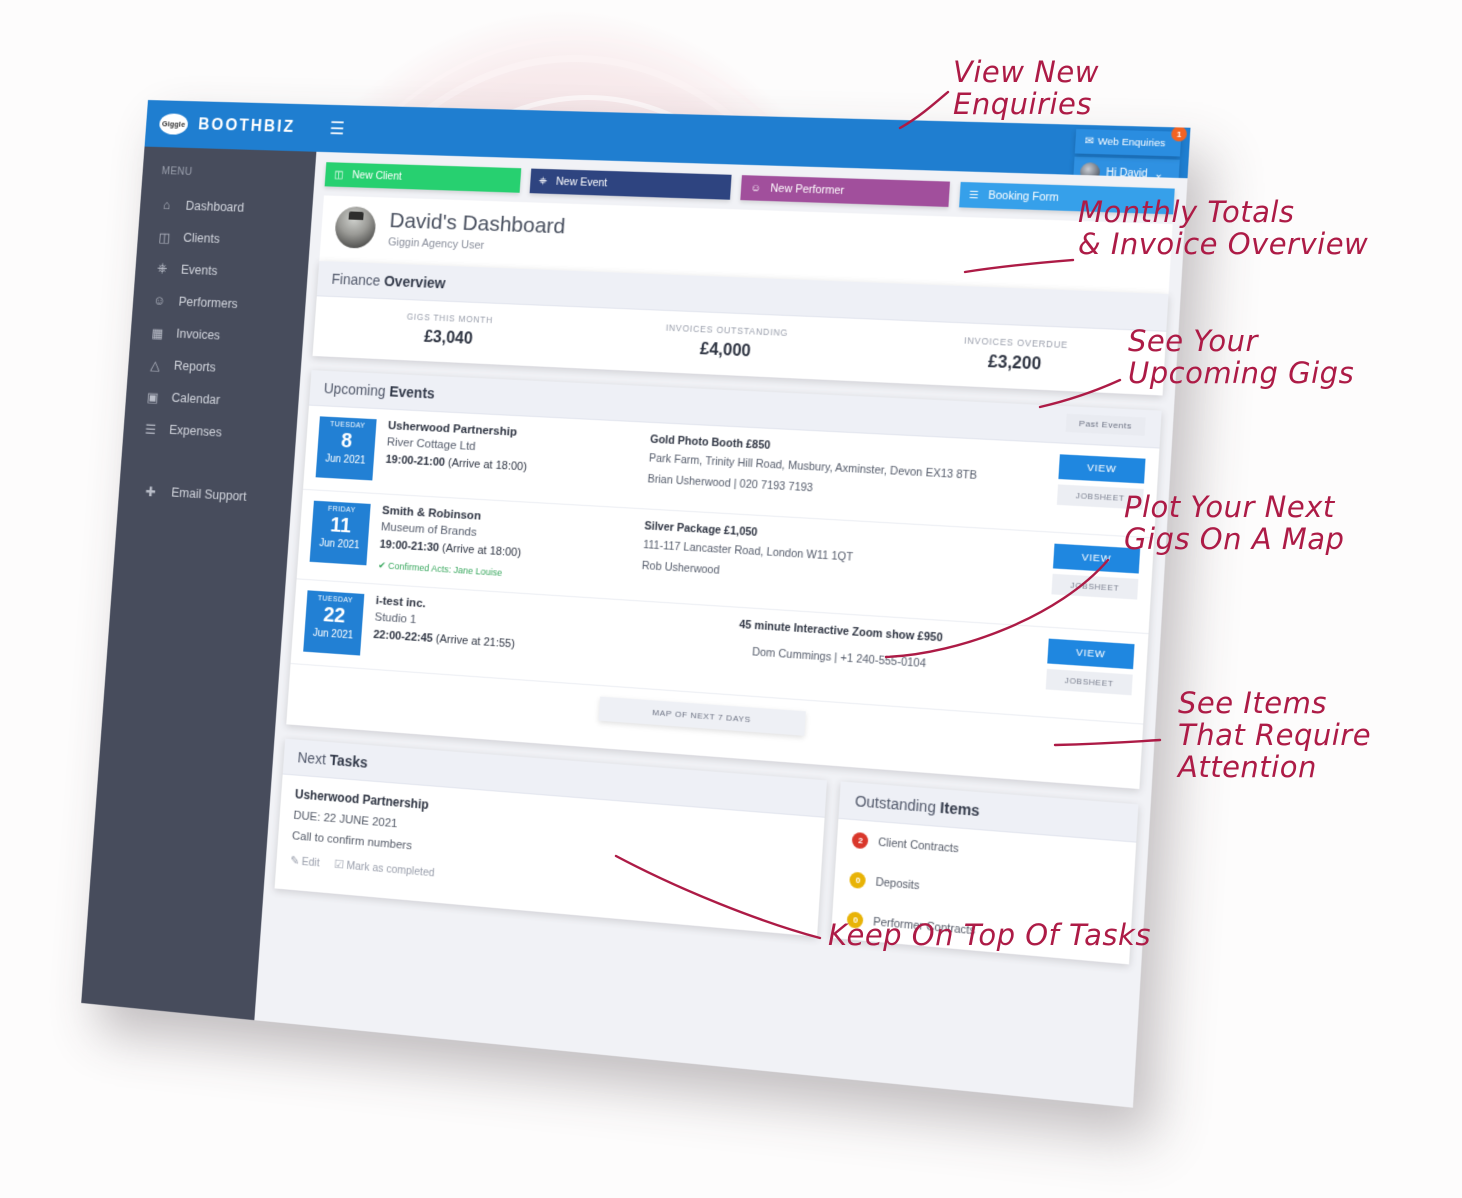 The width and height of the screenshot is (1462, 1198). What do you see at coordinates (314, 758) in the screenshot?
I see `tasks-title-prefix: Next` at bounding box center [314, 758].